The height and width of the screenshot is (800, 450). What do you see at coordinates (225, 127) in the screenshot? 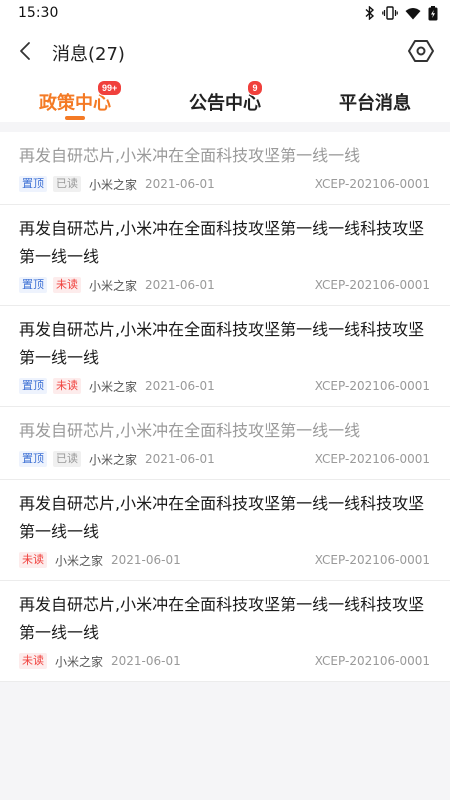
I see `separator` at bounding box center [225, 127].